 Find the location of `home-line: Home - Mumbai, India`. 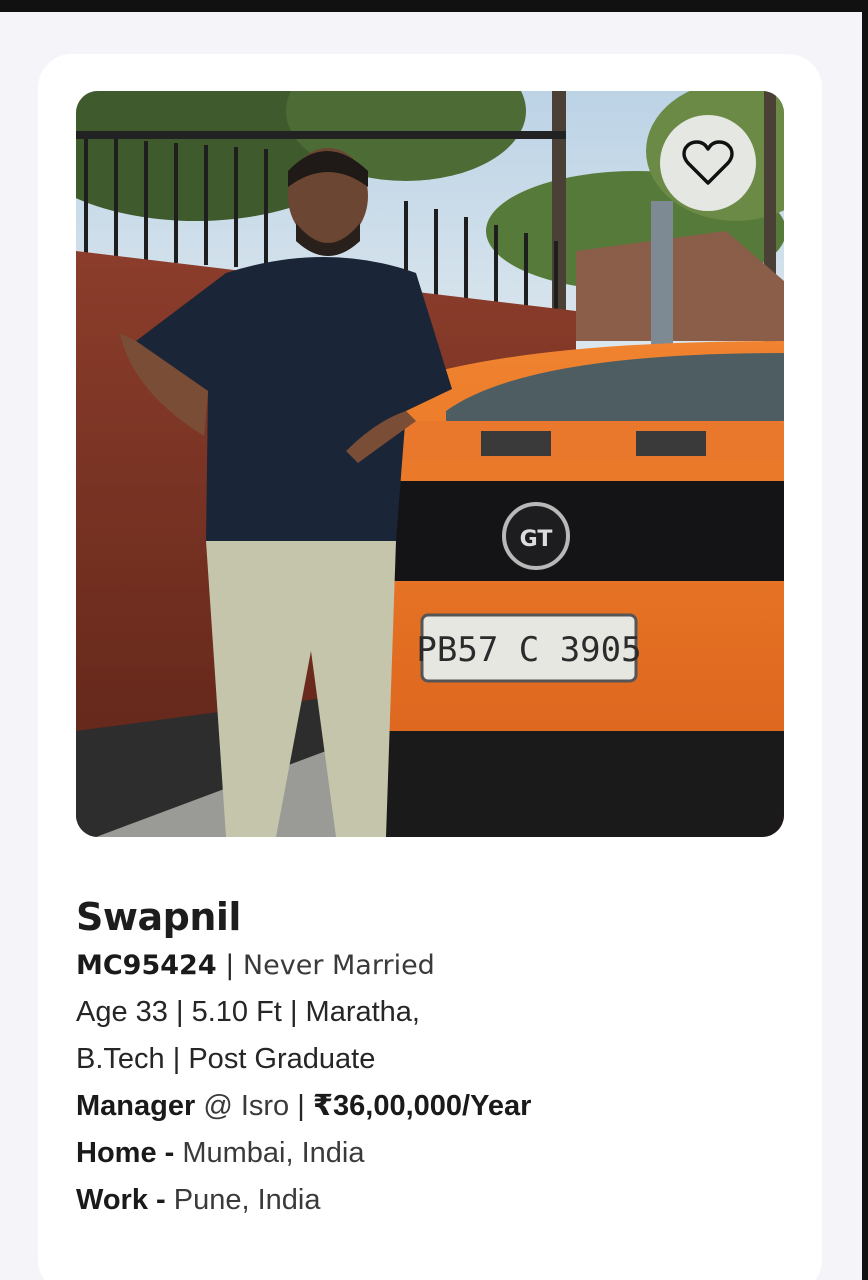

home-line: Home - Mumbai, India is located at coordinates (430, 1153).